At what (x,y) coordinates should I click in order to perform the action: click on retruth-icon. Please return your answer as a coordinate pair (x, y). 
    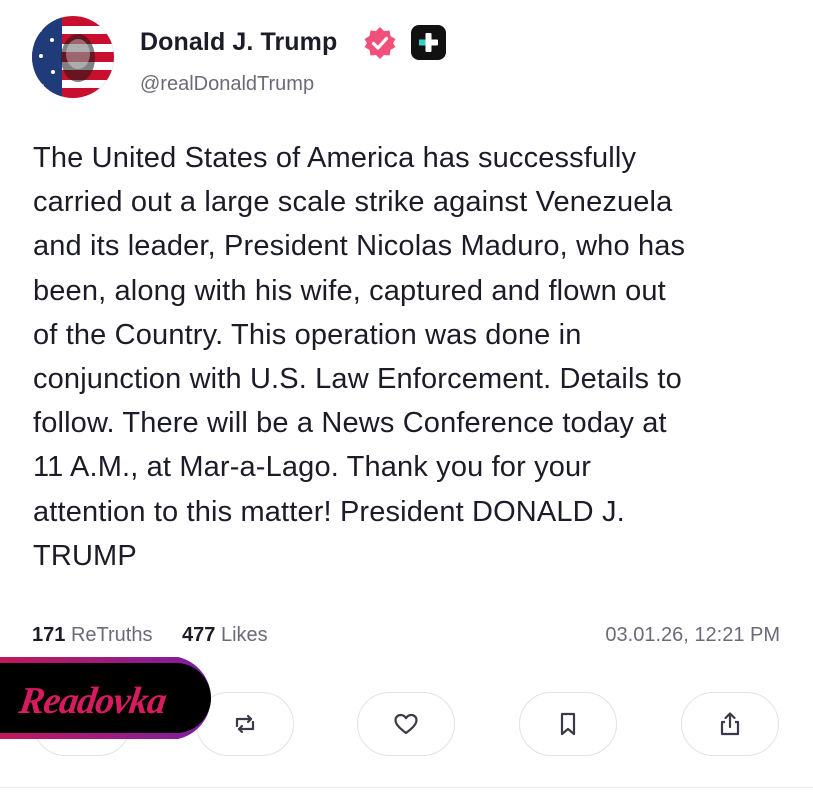
    Looking at the image, I should click on (245, 724).